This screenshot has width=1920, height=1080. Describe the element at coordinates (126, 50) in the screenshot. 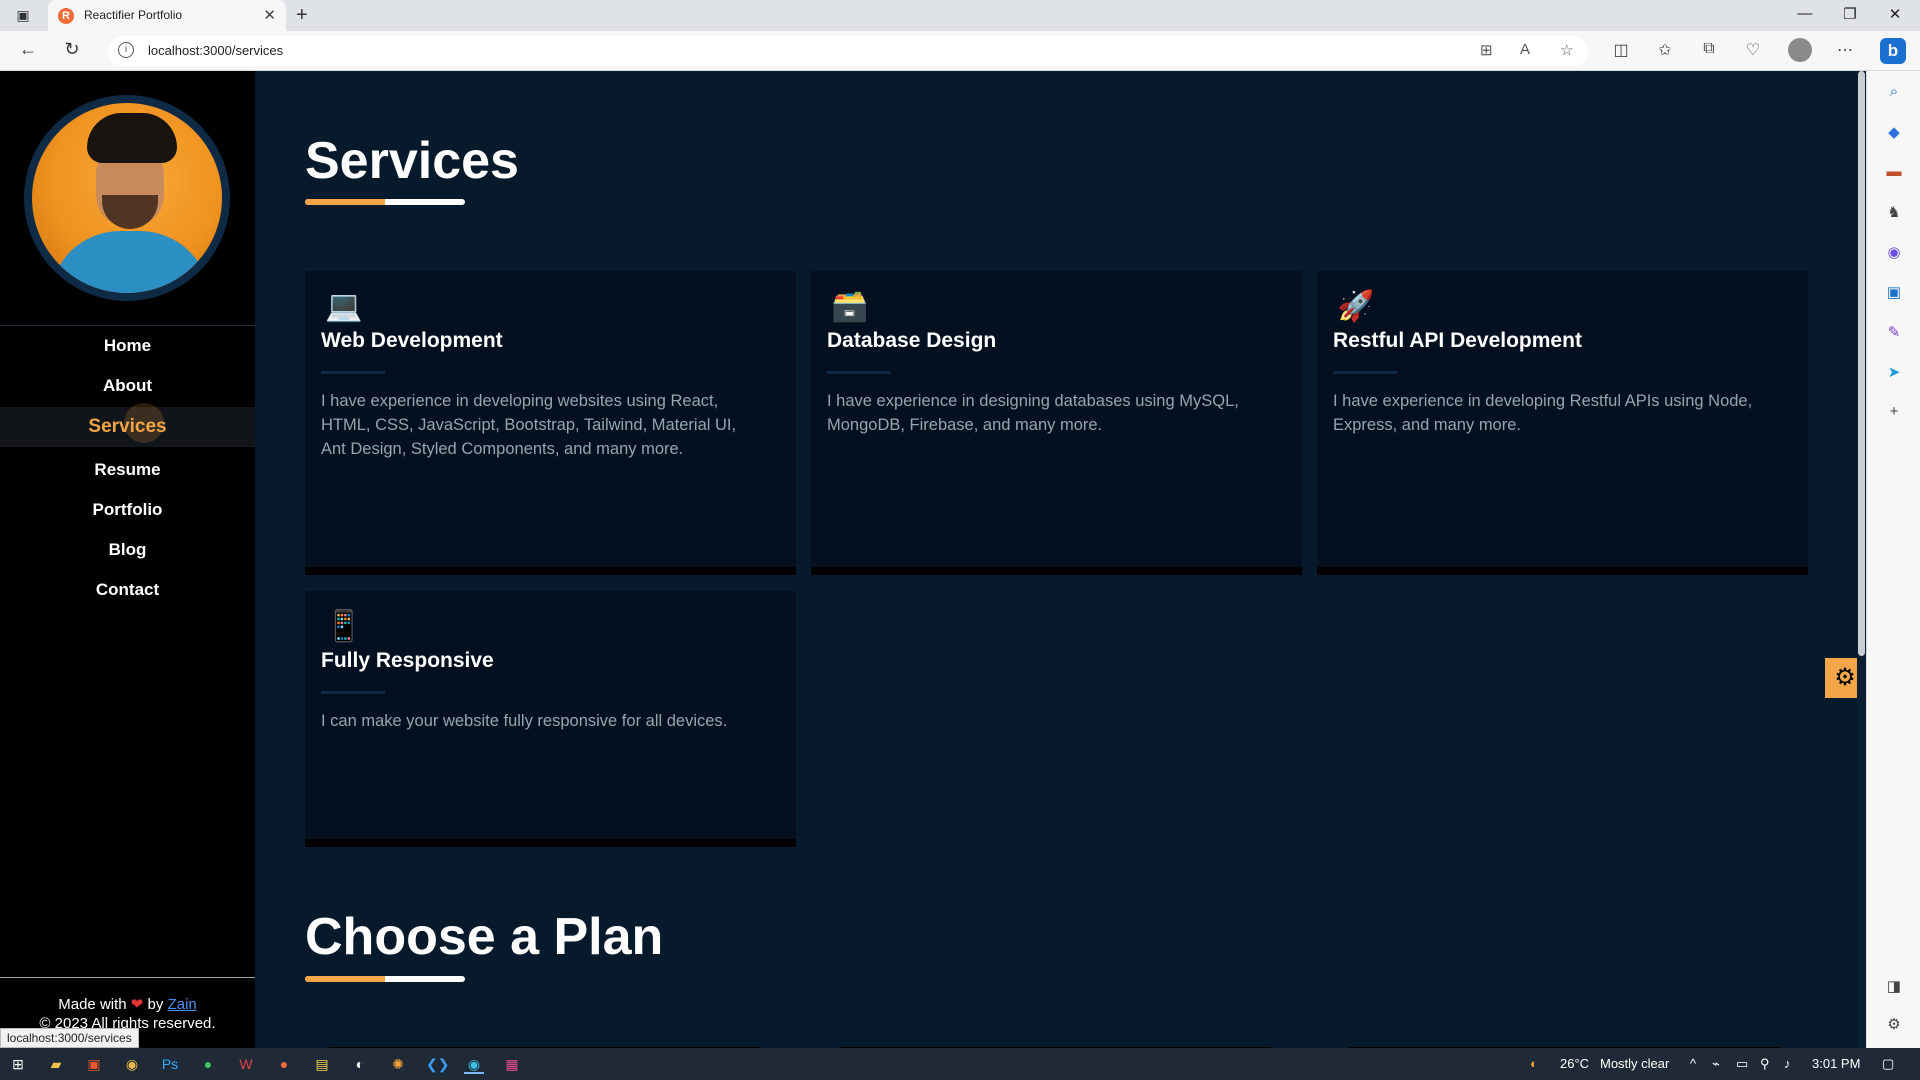

I see `site-info-icon: i` at that location.